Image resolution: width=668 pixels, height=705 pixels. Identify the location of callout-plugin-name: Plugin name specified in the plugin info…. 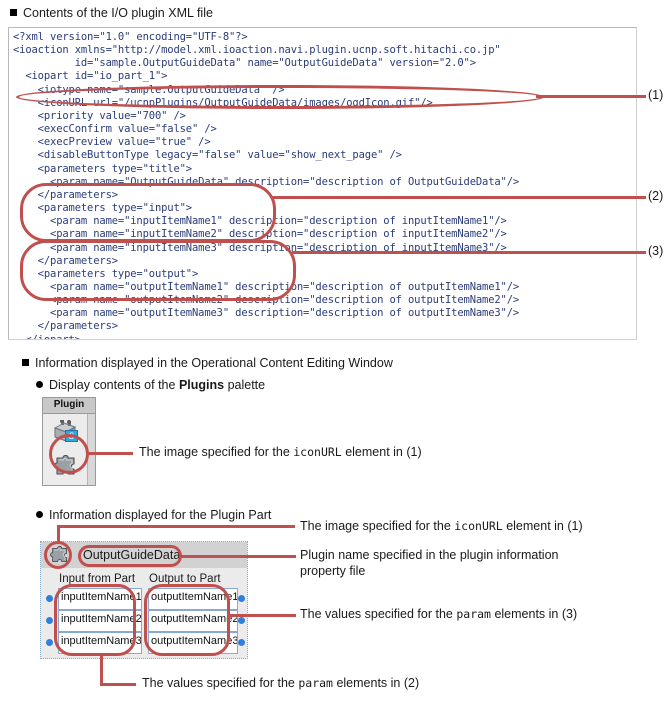
(429, 563).